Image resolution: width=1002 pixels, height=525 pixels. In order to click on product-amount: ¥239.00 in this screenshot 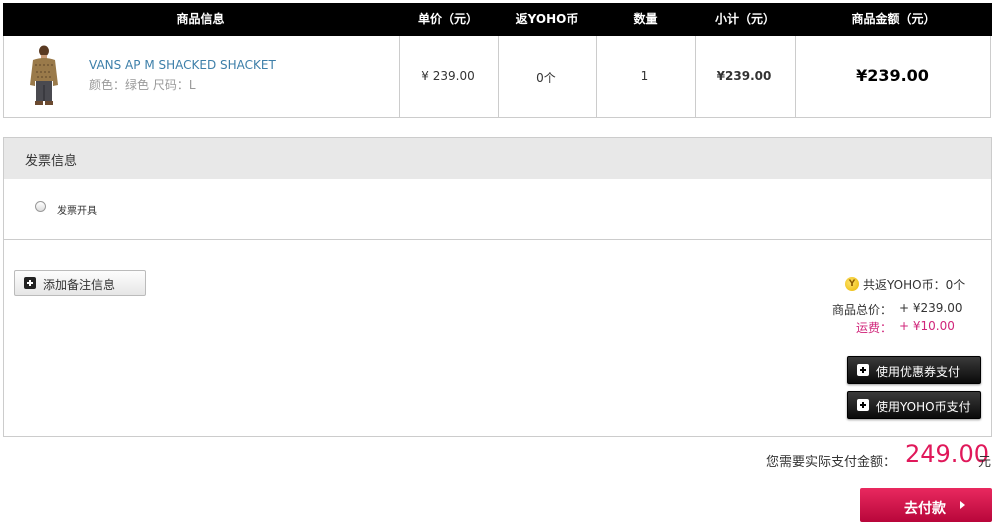, I will do `click(892, 75)`.